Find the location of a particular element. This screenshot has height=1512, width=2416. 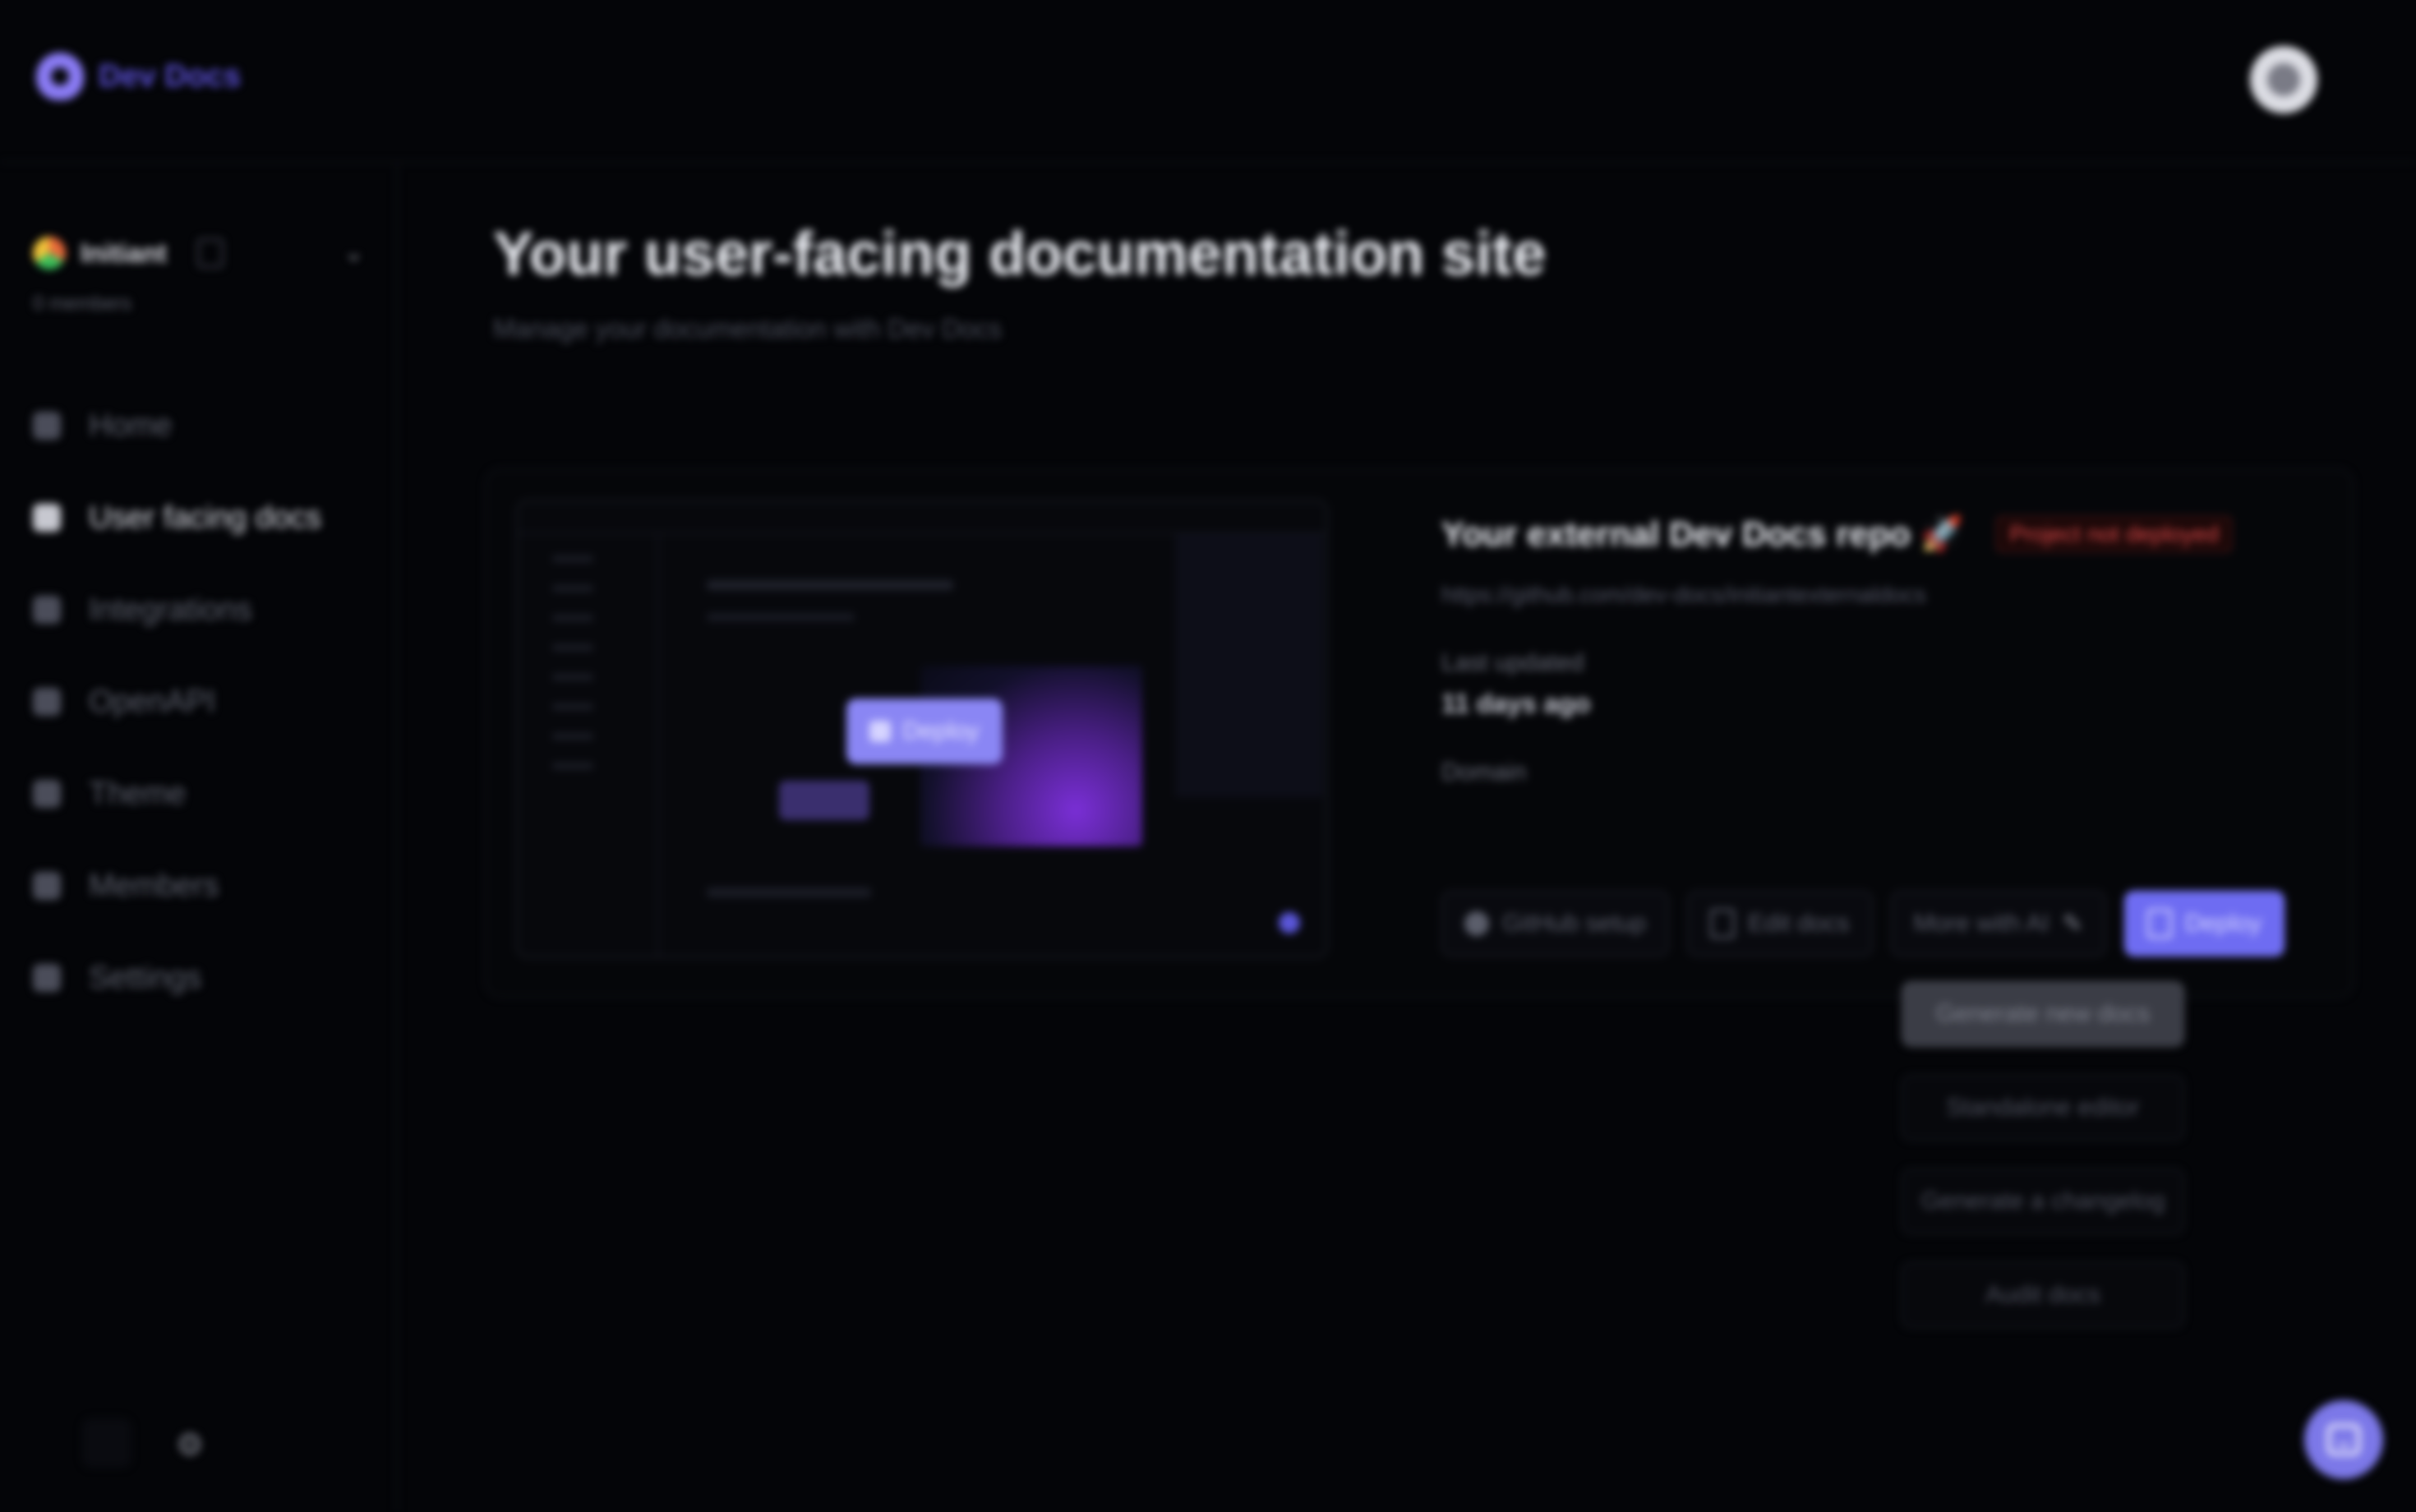

chat-icon is located at coordinates (2344, 1440).